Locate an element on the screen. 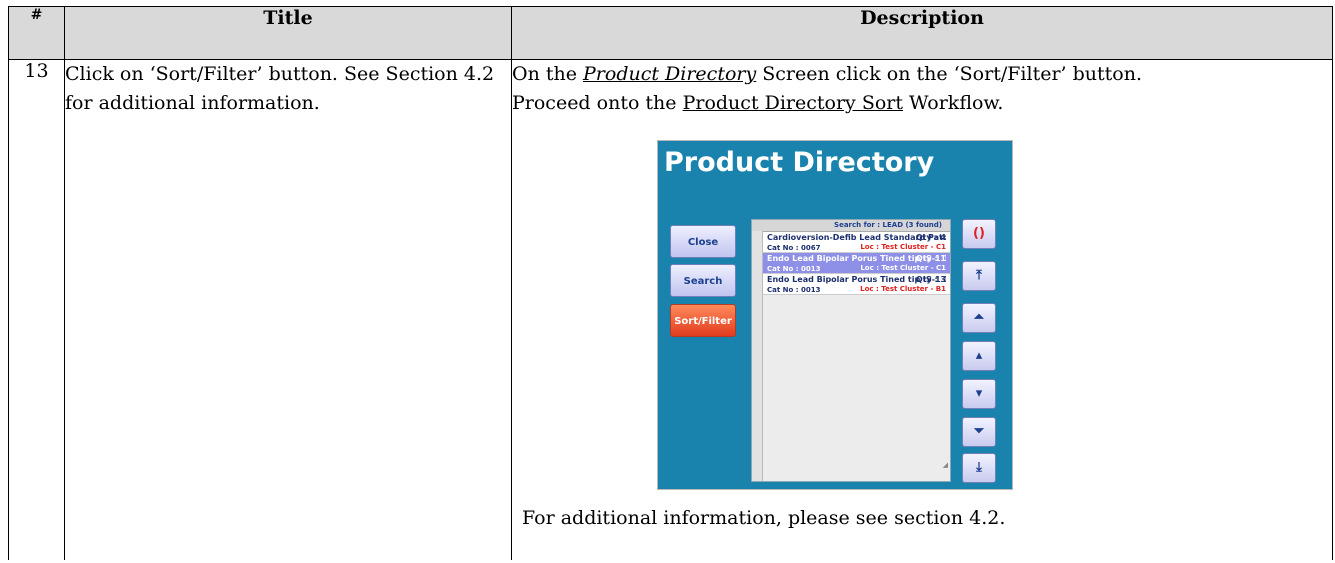  list-header: Search for : LEAD (3 found) is located at coordinates (851, 226).